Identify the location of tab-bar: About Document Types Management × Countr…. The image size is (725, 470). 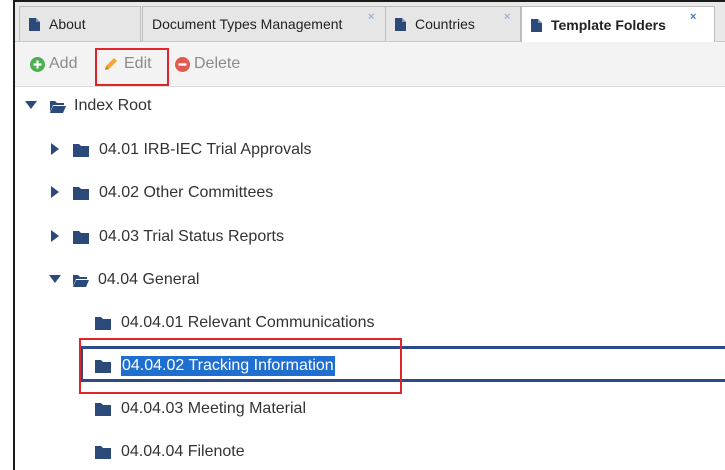
(370, 22).